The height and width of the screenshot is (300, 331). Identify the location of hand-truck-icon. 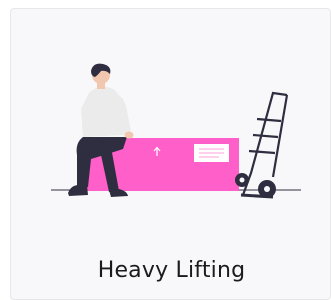
(262, 145).